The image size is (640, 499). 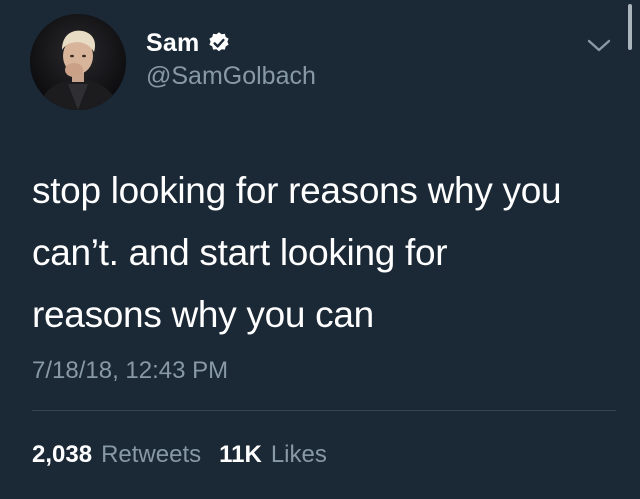 I want to click on likes-stat: 11K Likes, so click(x=273, y=455).